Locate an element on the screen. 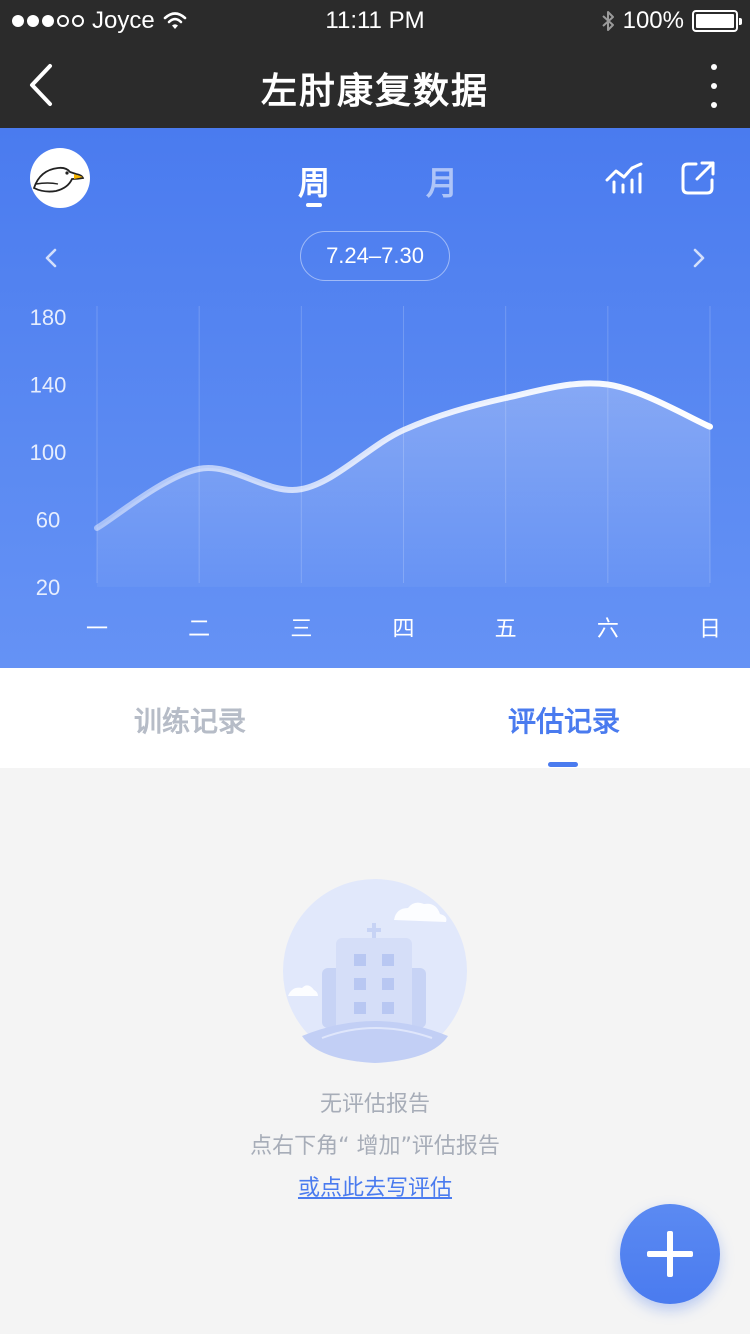 The image size is (750, 1334). x-tick-label: 四 is located at coordinates (403, 629).